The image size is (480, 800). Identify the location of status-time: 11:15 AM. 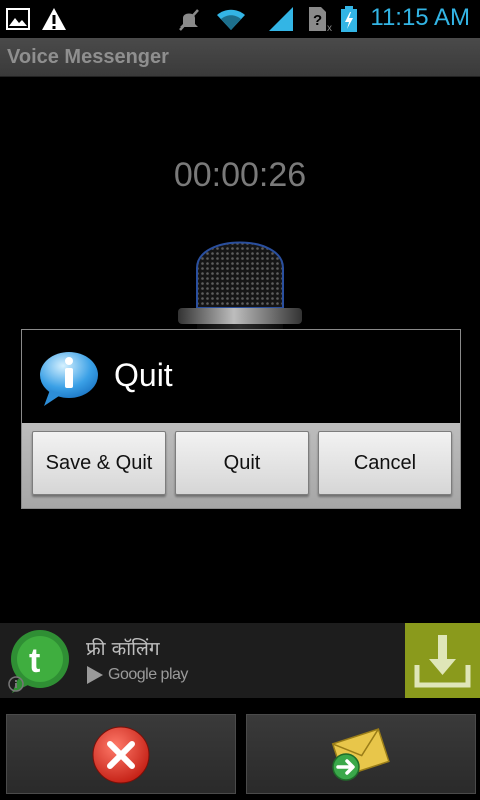
(420, 17).